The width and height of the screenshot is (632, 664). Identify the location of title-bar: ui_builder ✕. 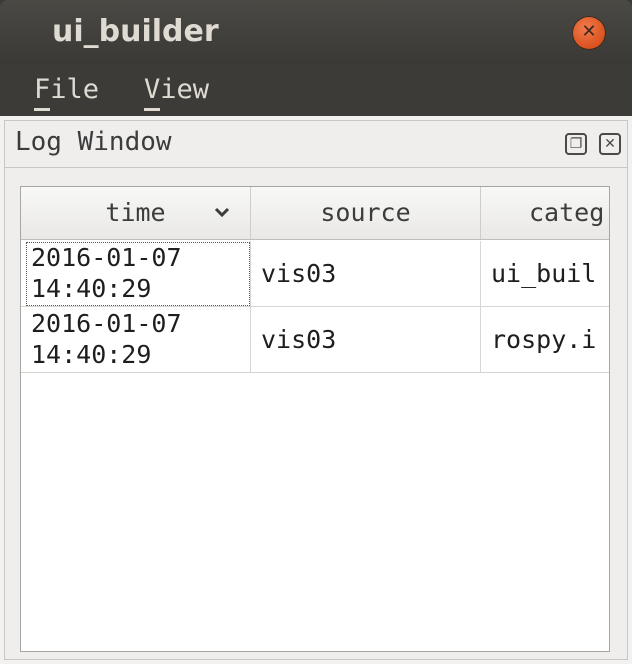
(316, 32).